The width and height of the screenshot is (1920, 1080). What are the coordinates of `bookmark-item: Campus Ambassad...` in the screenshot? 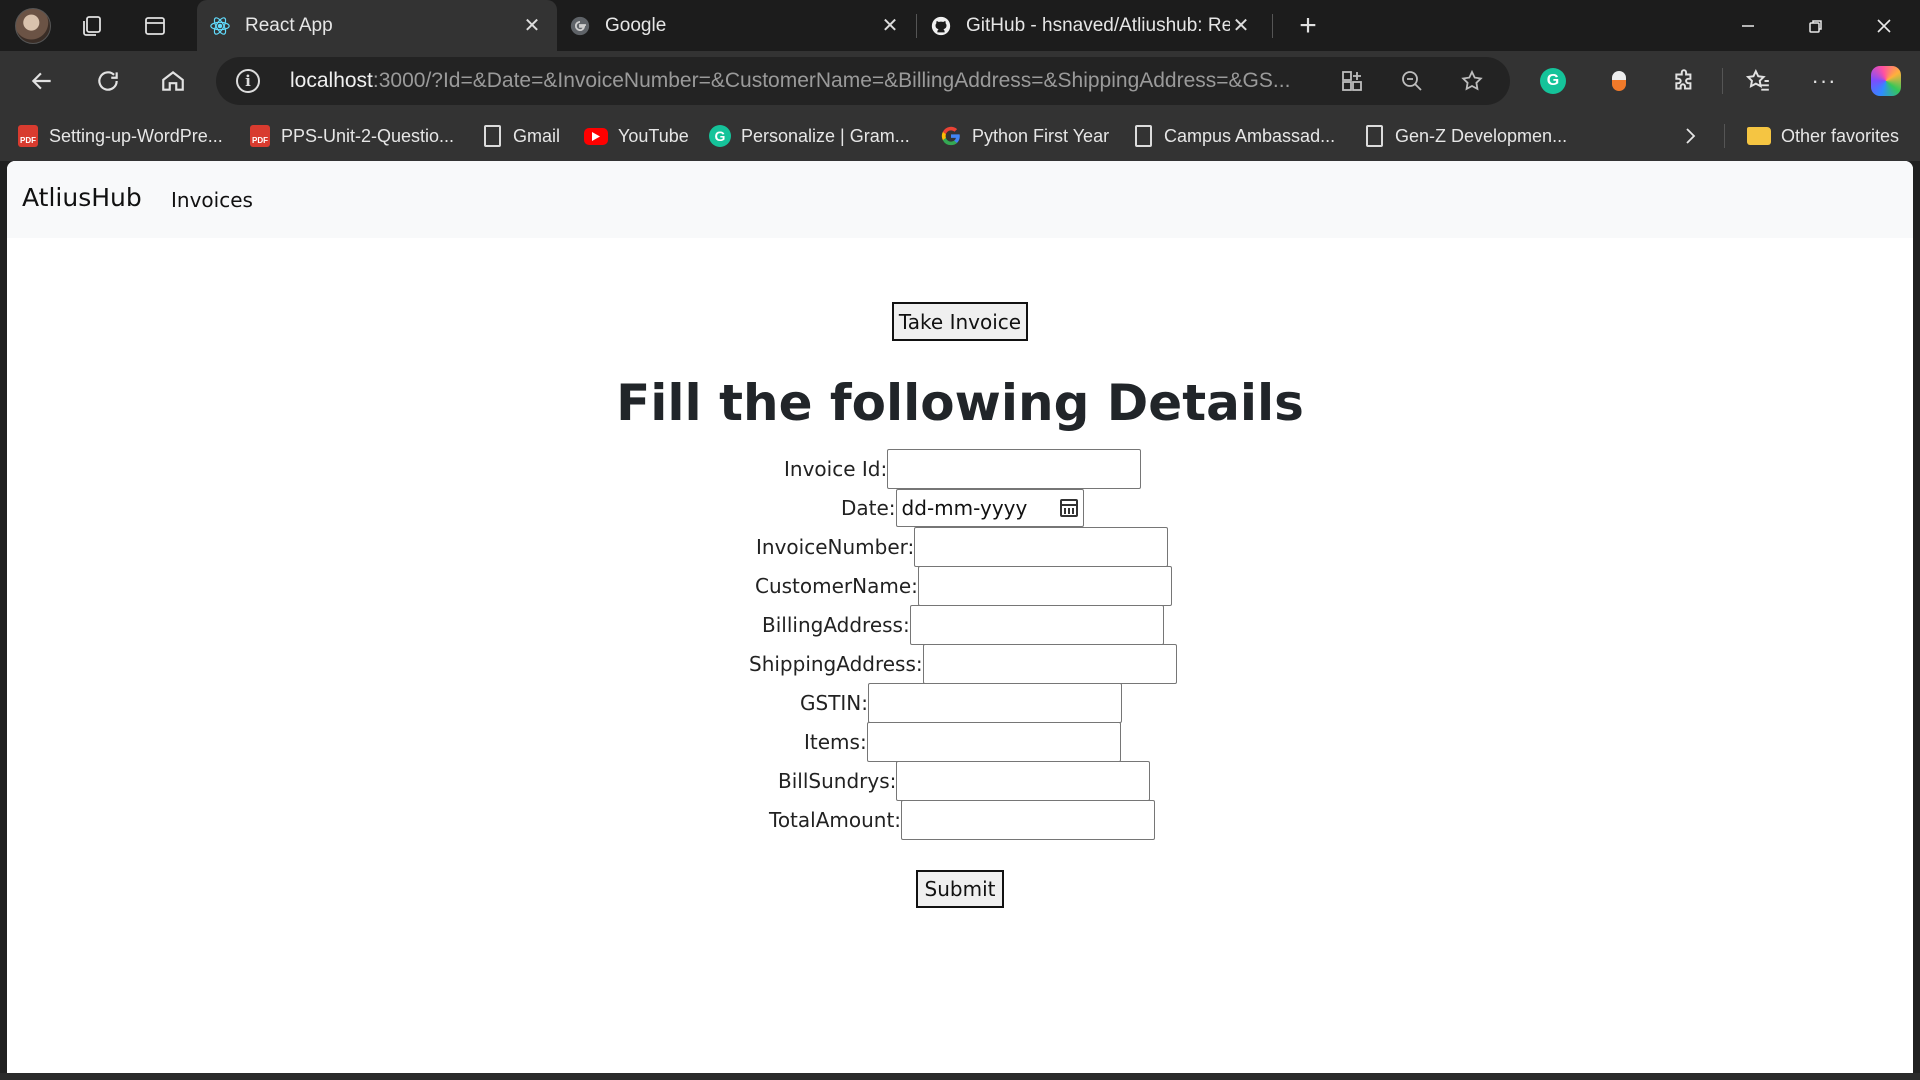 It's located at (1233, 136).